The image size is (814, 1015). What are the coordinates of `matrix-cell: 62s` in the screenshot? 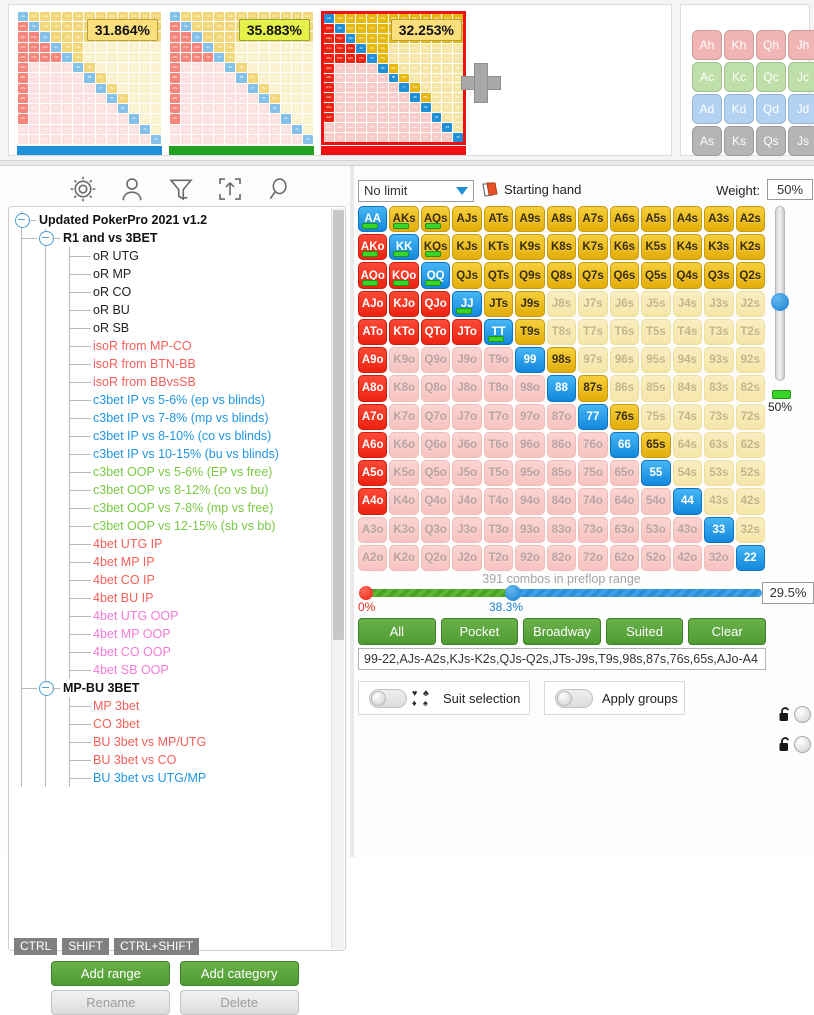 It's located at (750, 445).